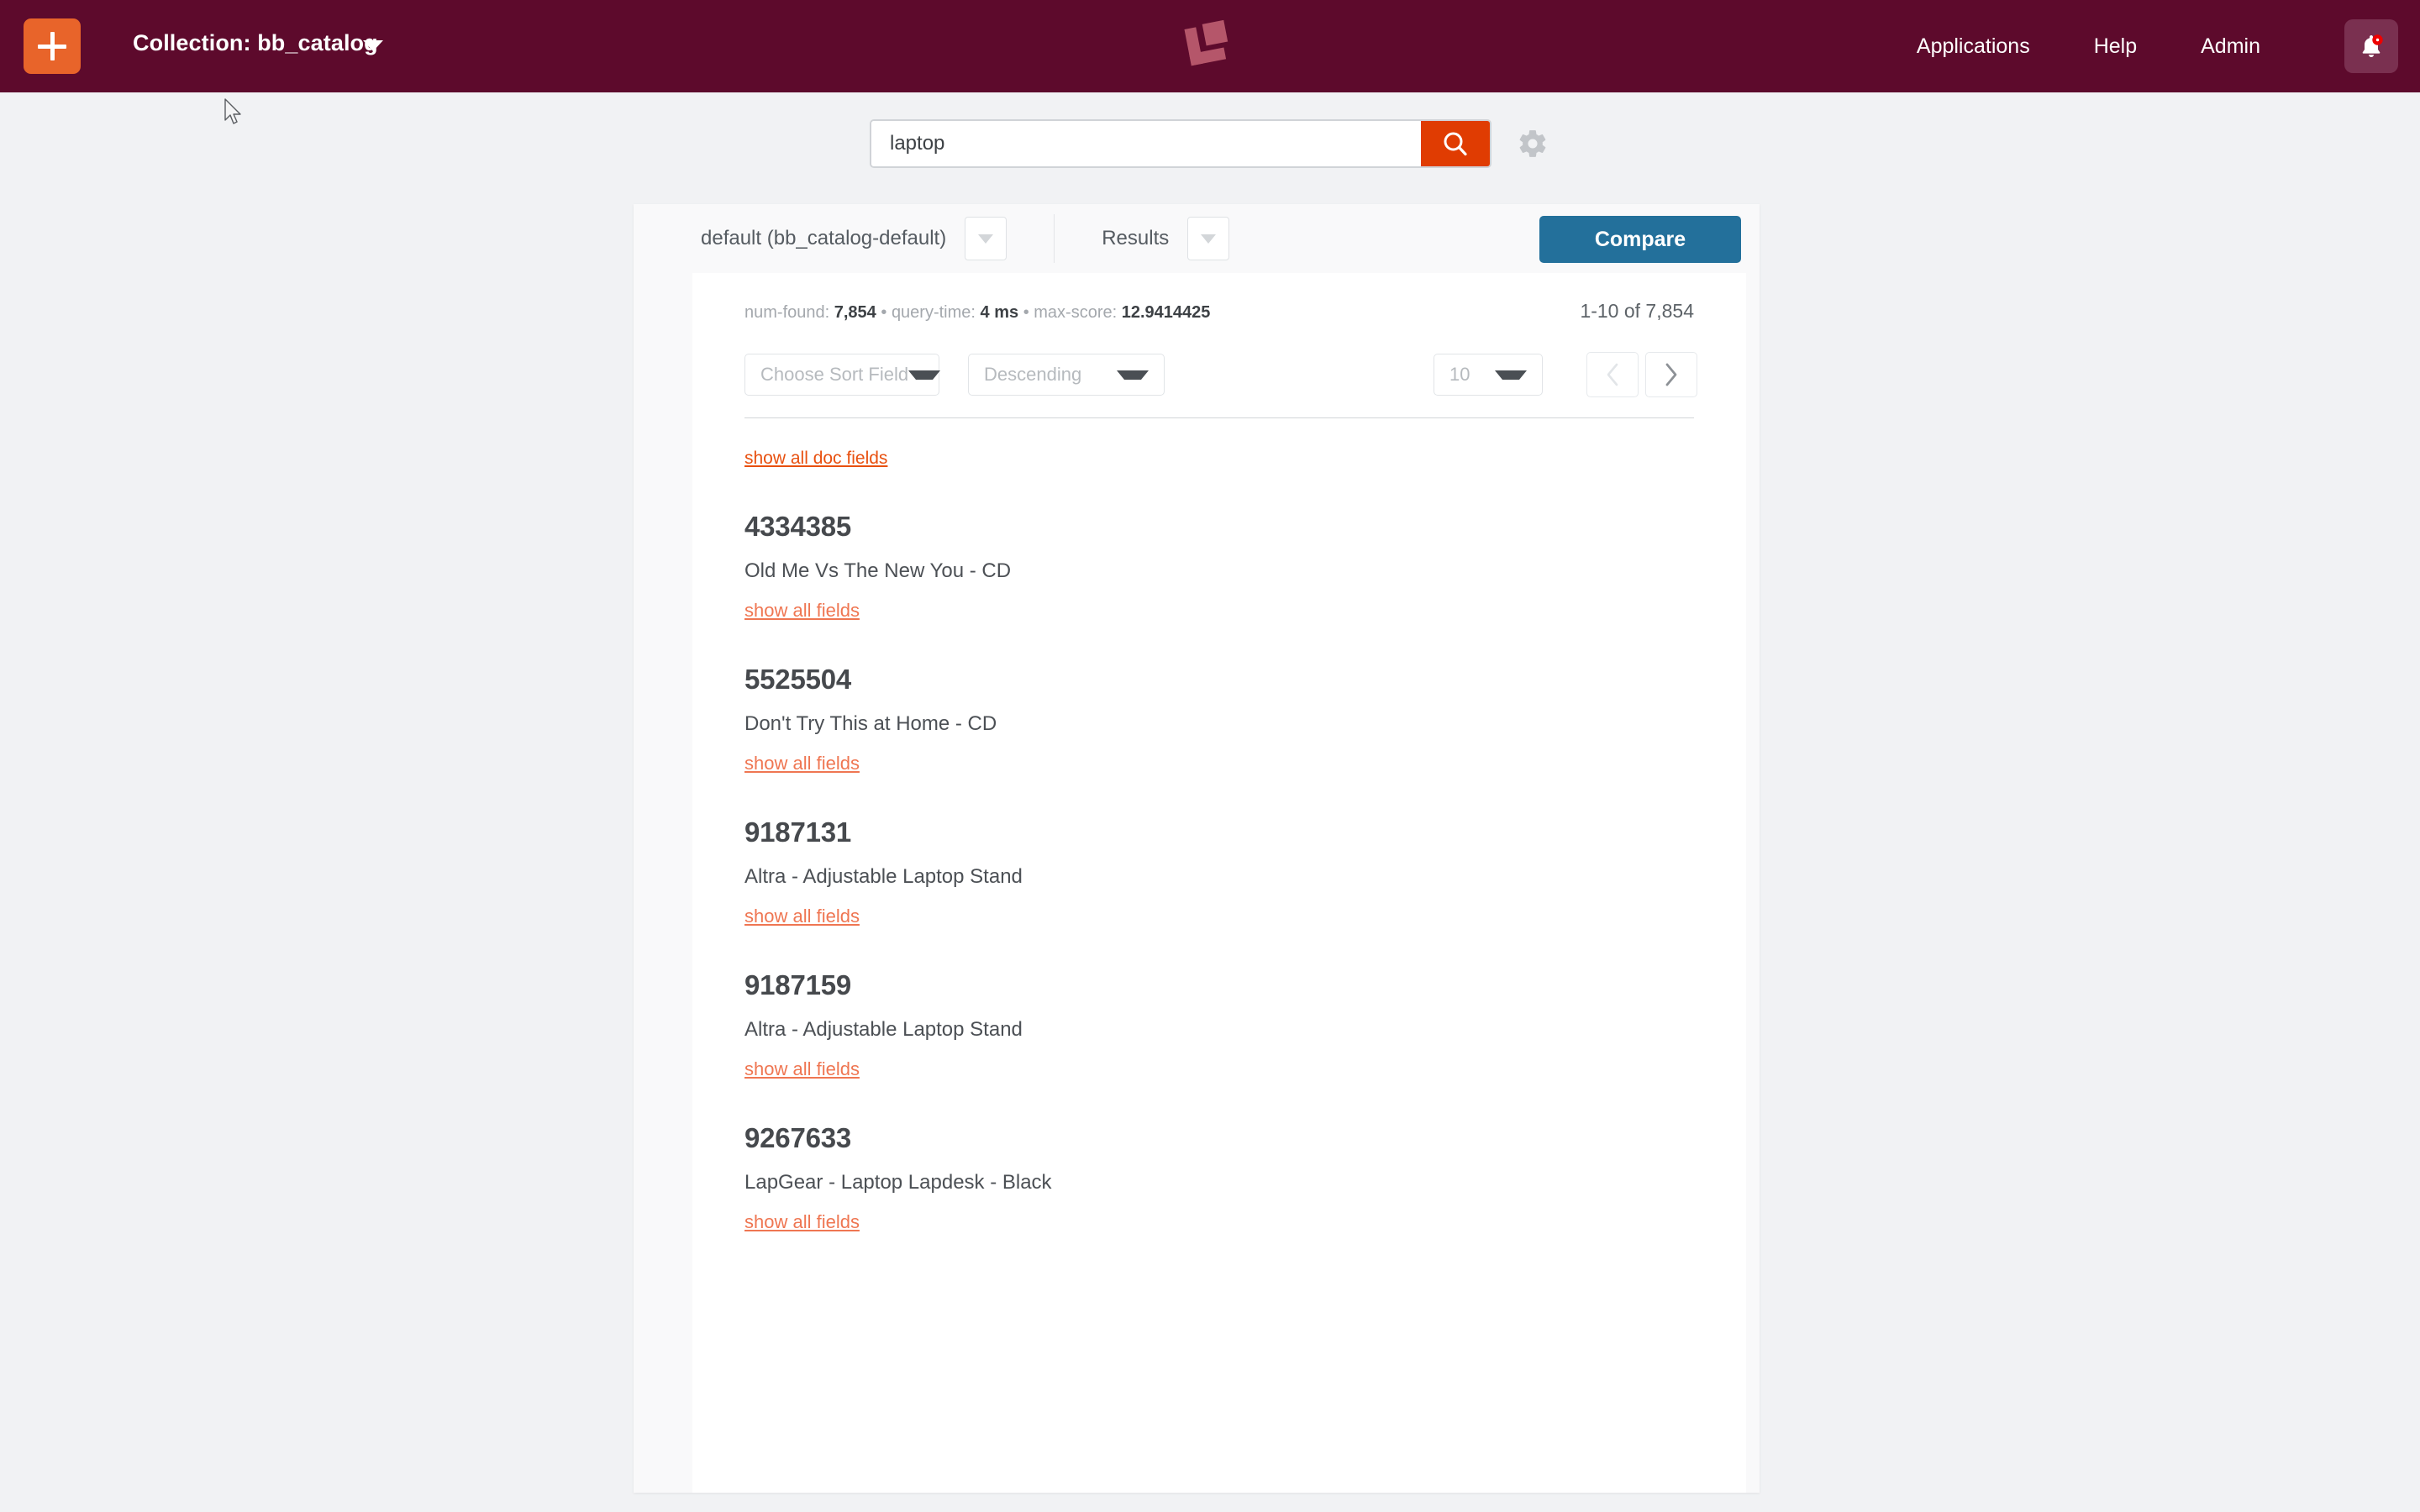  I want to click on lucidworks-fusion-logo, so click(1208, 47).